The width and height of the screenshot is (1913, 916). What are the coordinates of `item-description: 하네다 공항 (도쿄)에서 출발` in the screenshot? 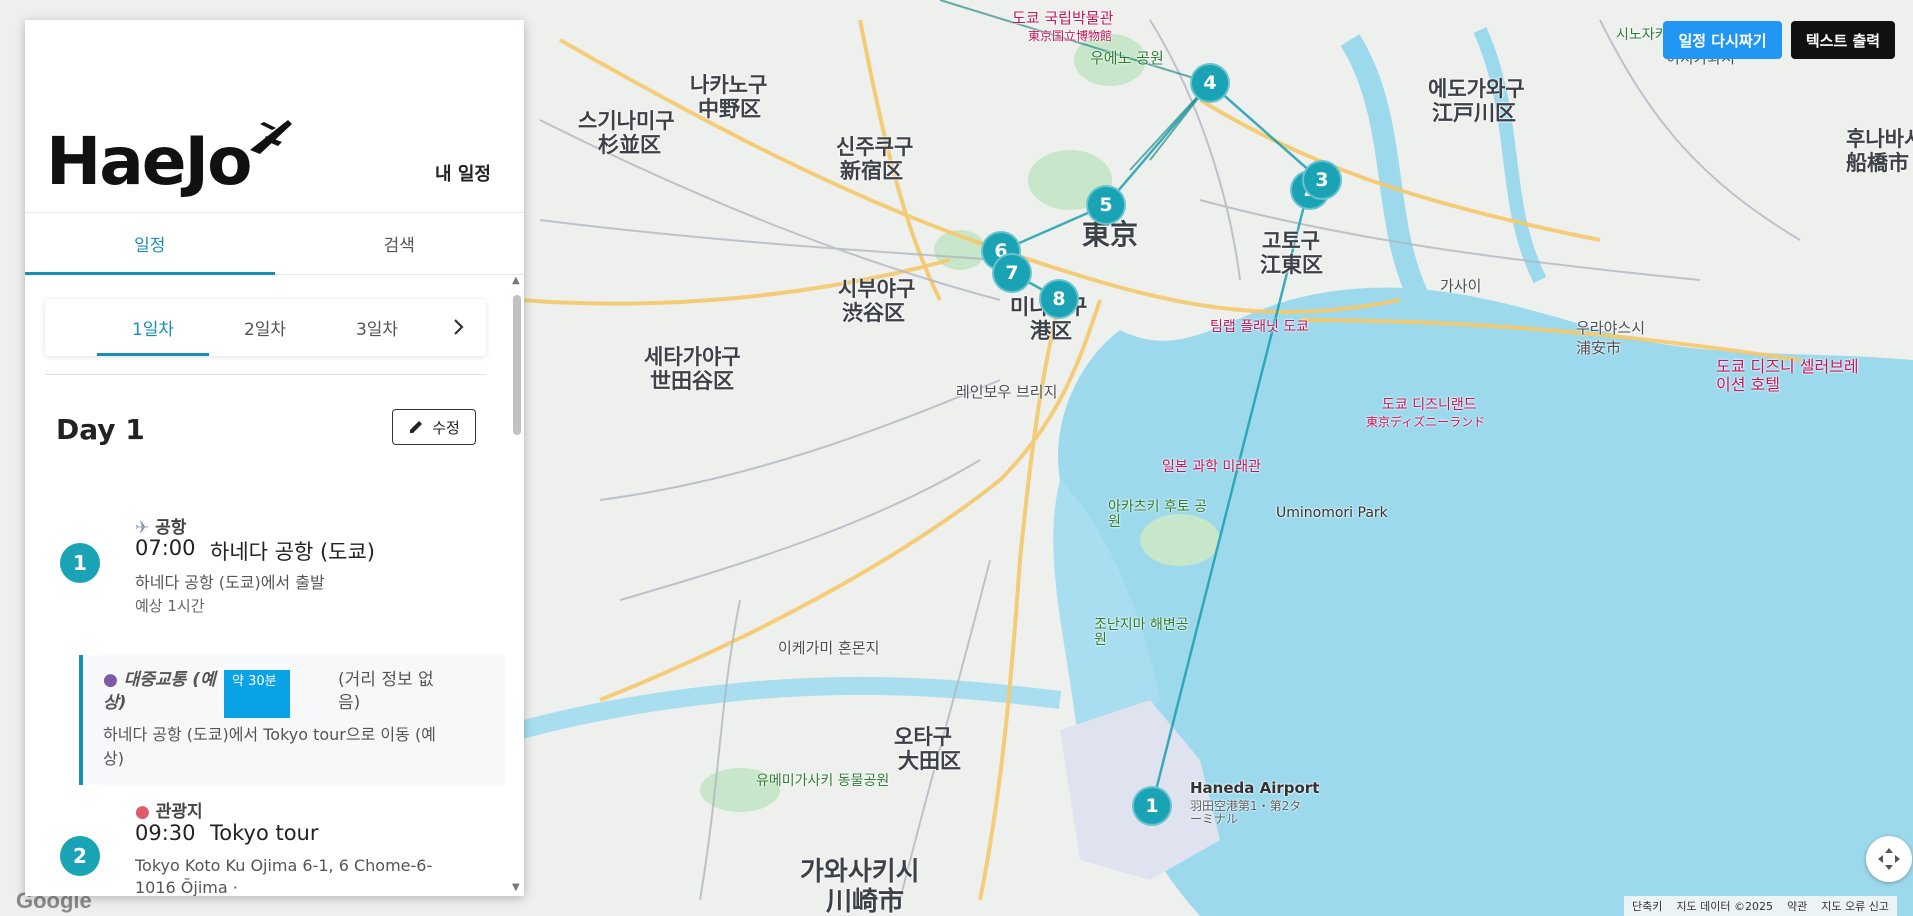 It's located at (230, 582).